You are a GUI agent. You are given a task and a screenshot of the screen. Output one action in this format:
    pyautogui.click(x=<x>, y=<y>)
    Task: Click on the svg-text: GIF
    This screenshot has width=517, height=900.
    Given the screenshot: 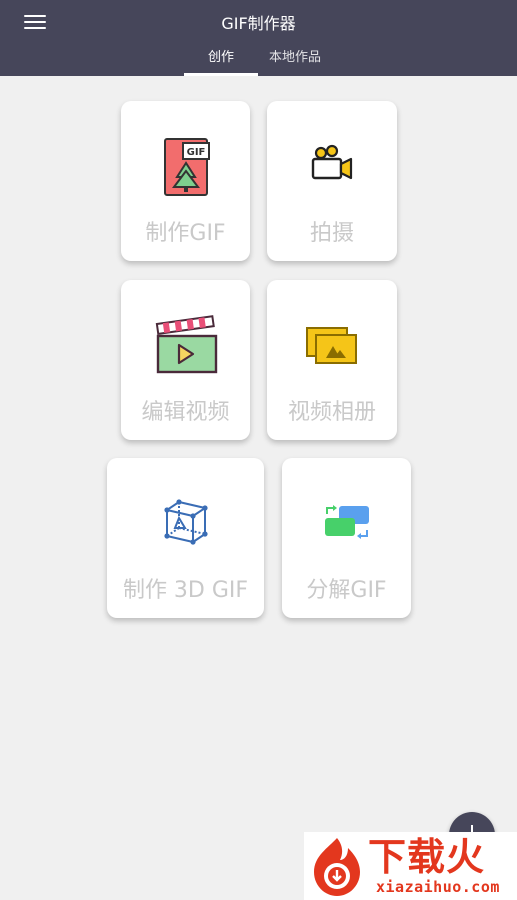 What is the action you would take?
    pyautogui.click(x=195, y=152)
    